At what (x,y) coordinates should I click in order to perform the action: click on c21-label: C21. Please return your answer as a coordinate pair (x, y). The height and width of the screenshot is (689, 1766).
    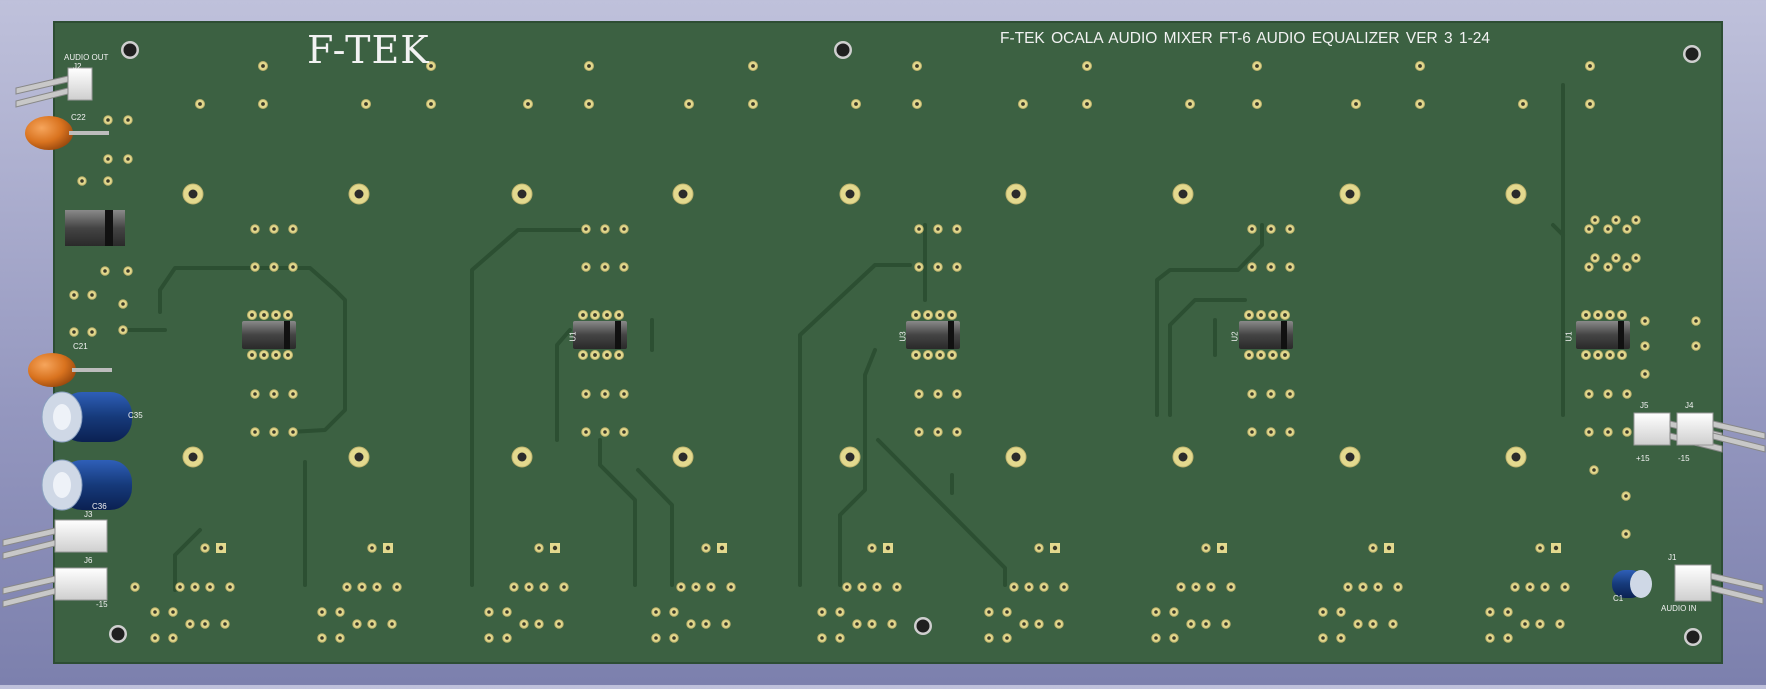
    Looking at the image, I should click on (80, 346).